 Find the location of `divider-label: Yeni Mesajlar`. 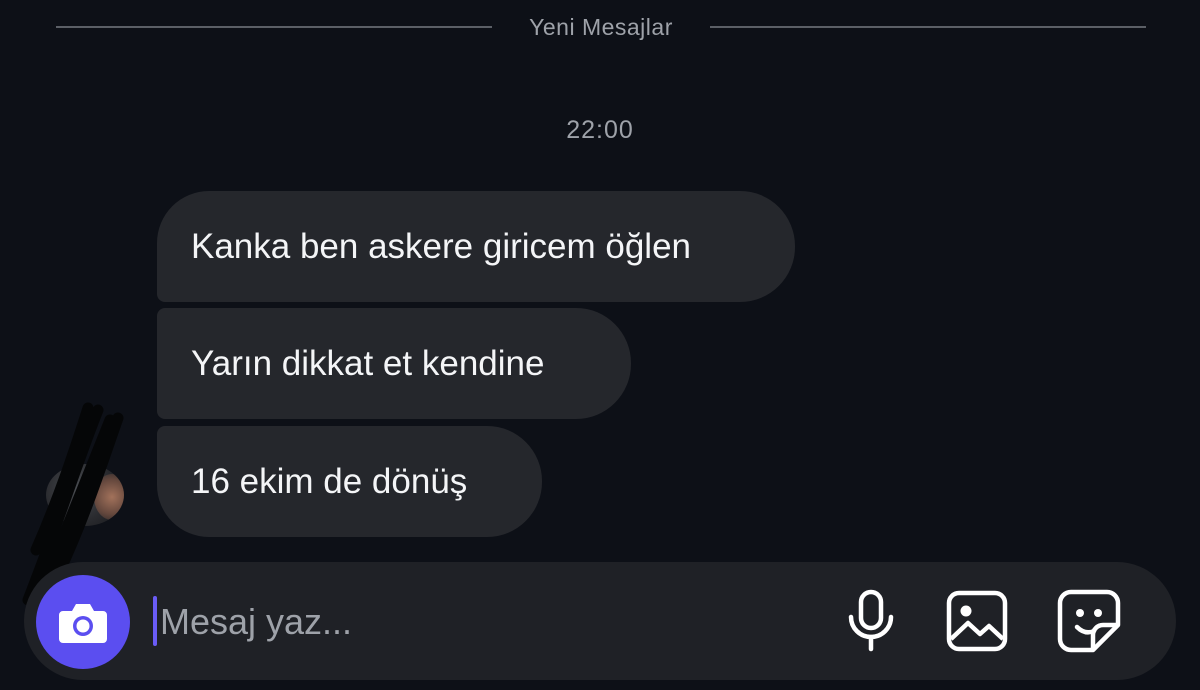

divider-label: Yeni Mesajlar is located at coordinates (601, 27).